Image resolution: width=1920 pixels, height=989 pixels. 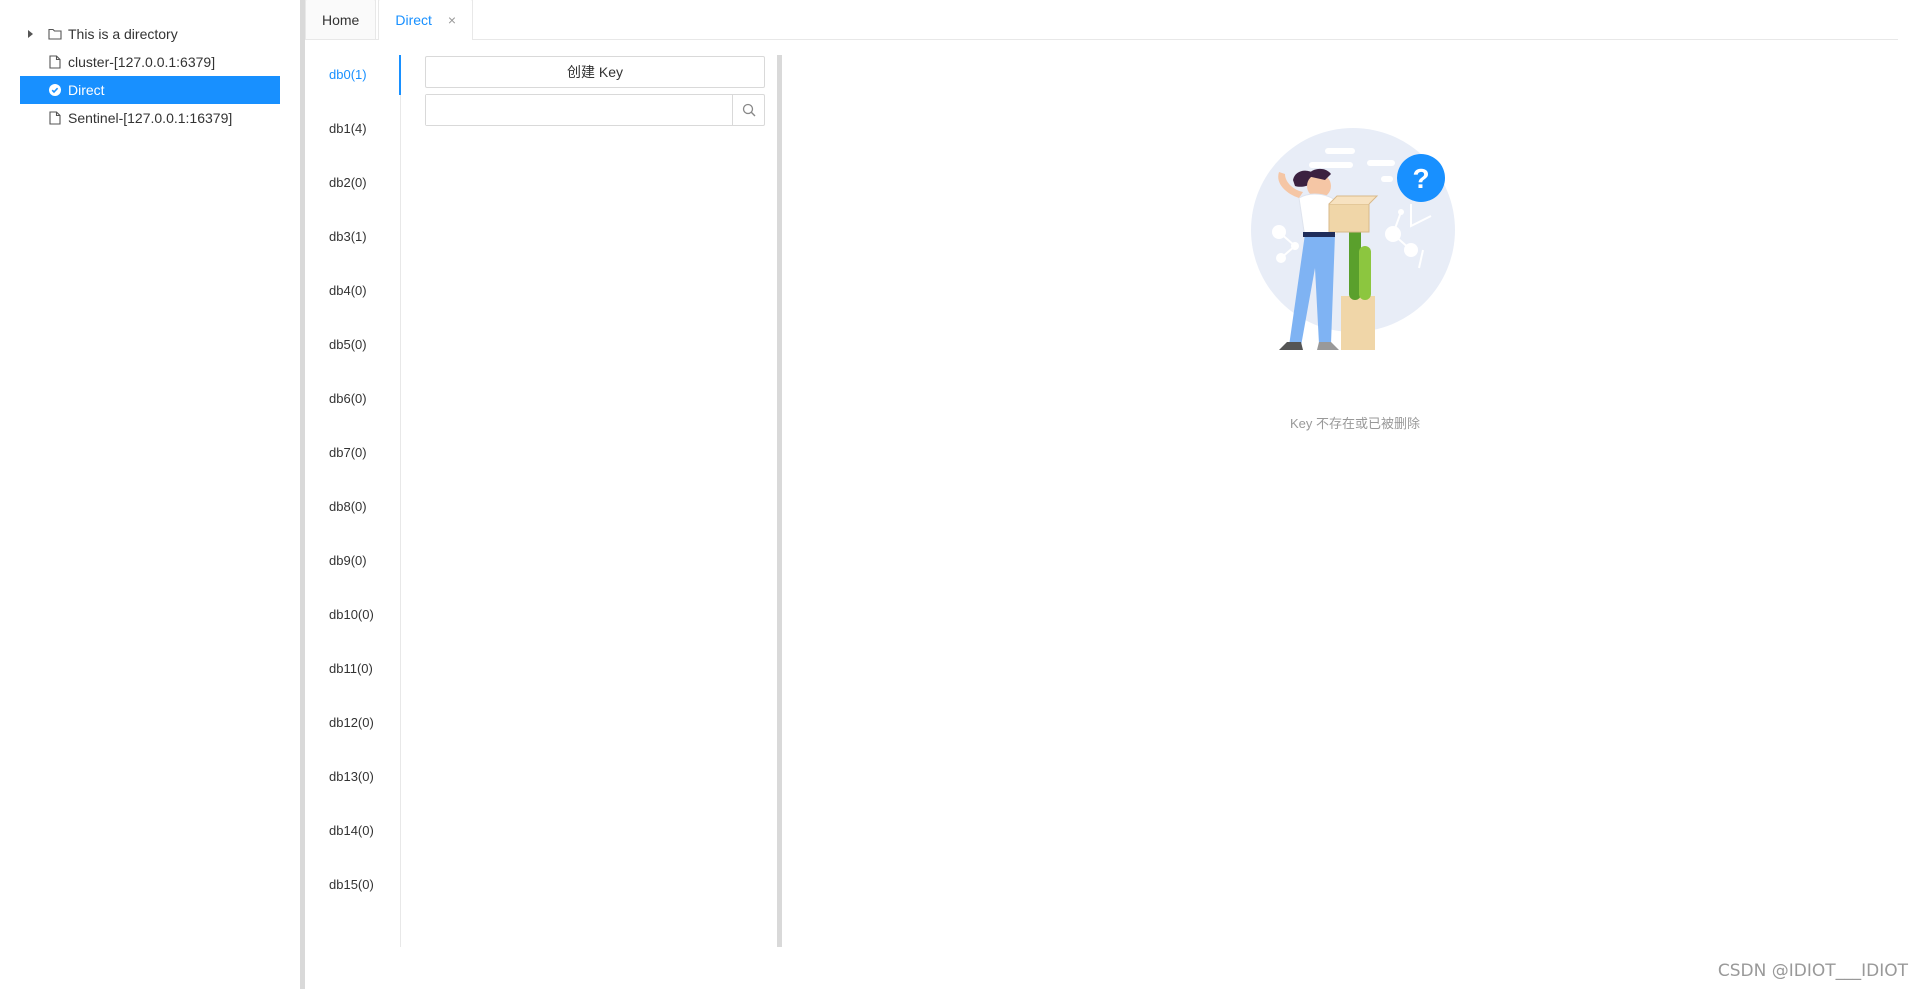 I want to click on question-mark-icon: ?, so click(x=1420, y=178).